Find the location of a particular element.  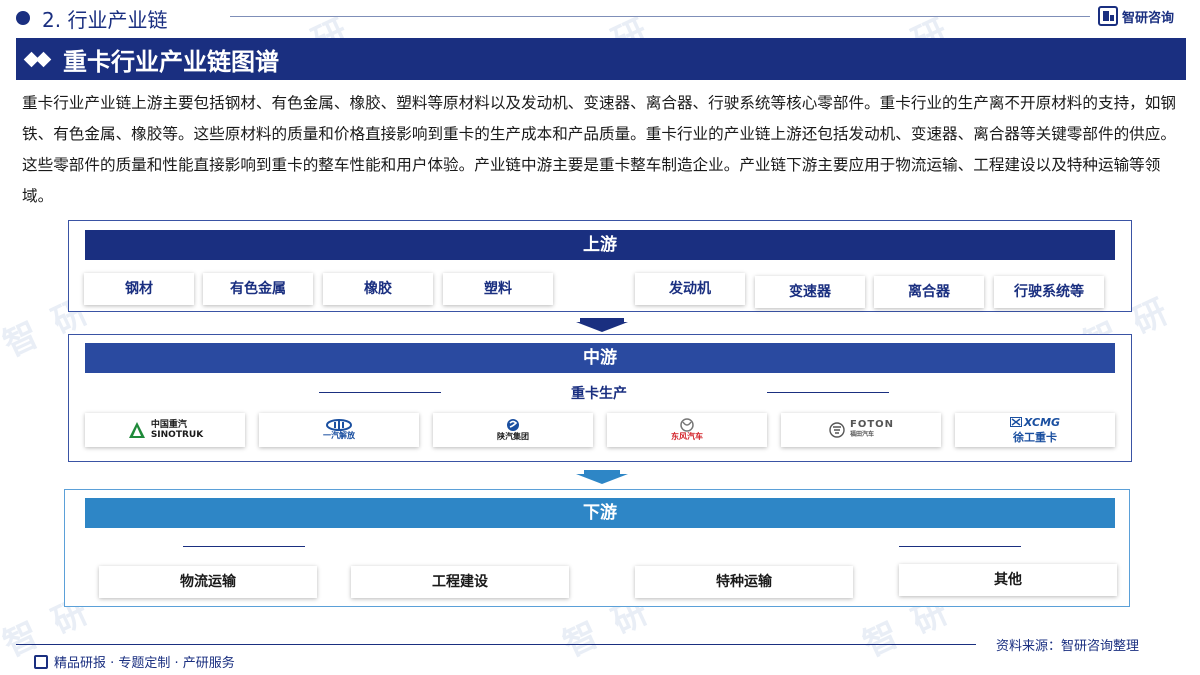

company-sub-name: 徐工重卡 is located at coordinates (1034, 437).